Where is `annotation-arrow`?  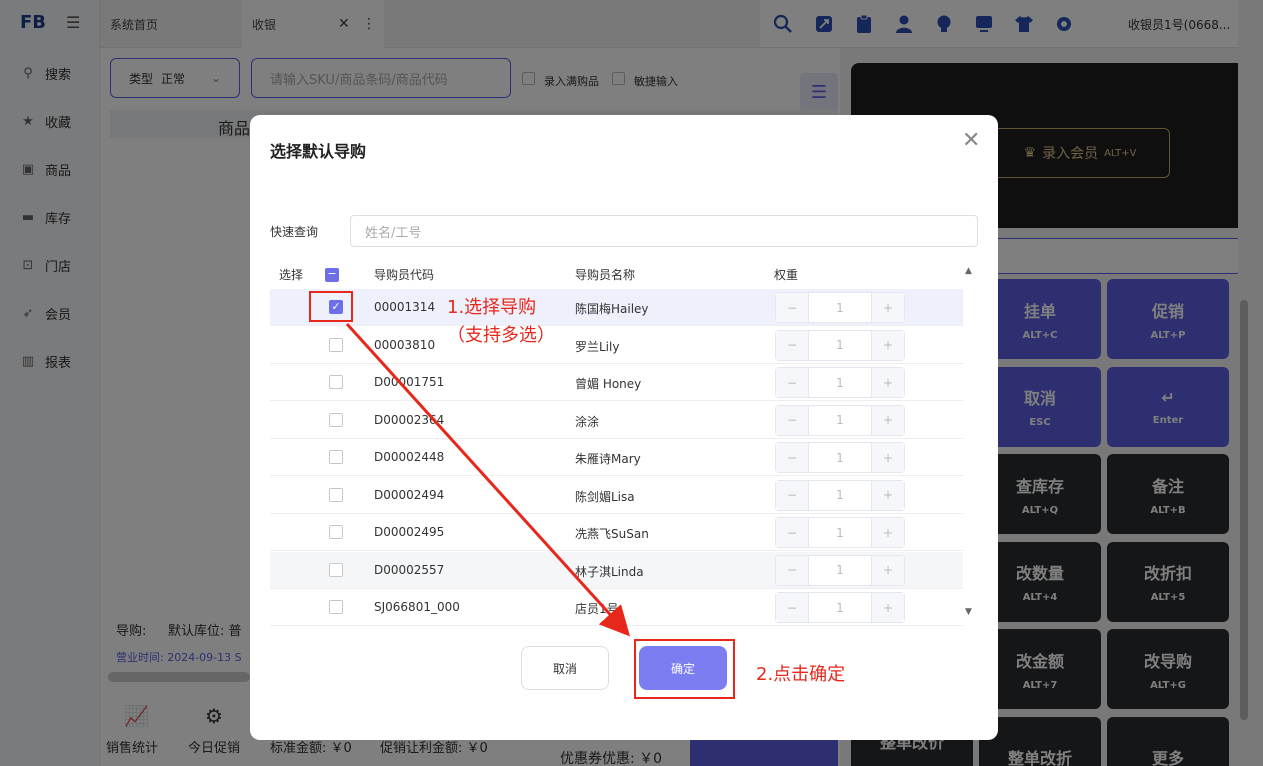
annotation-arrow is located at coordinates (488, 479).